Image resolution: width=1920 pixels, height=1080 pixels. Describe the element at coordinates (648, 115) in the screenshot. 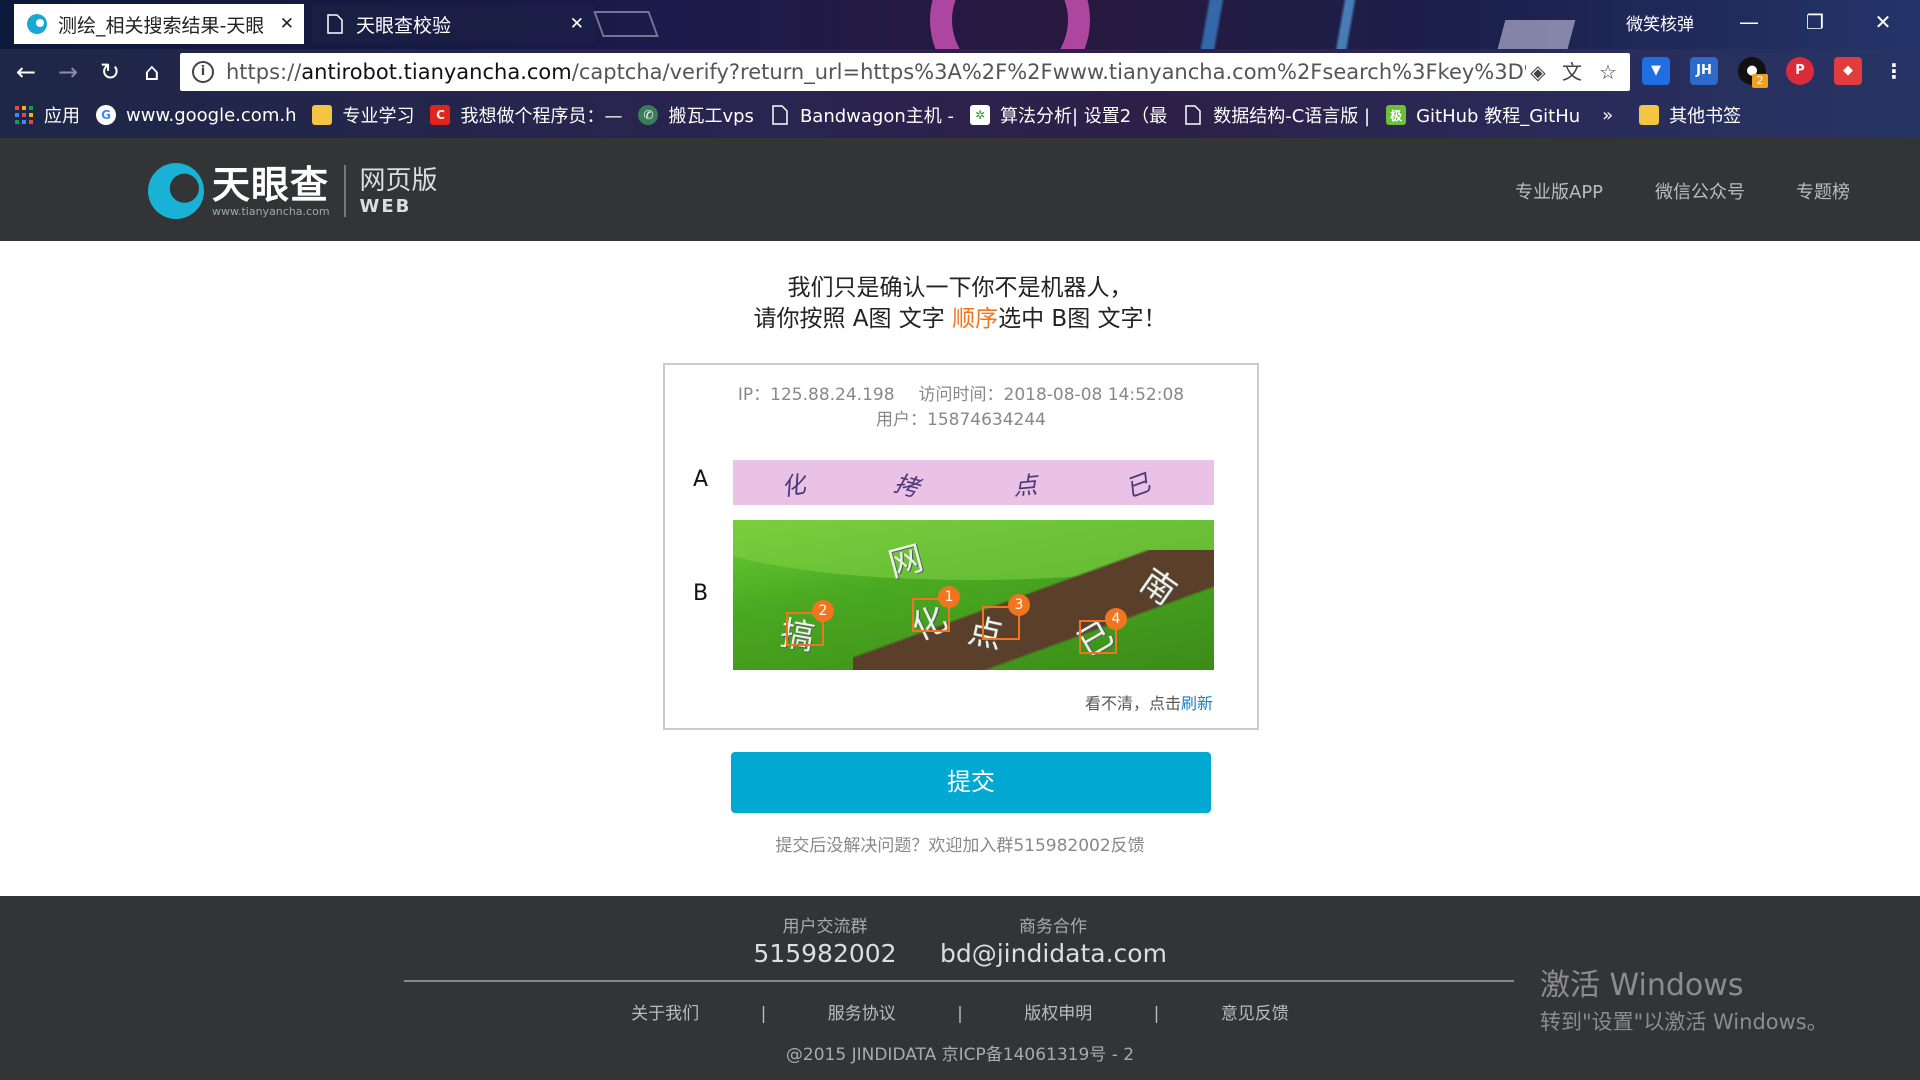

I see `phone-icon: ✆` at that location.